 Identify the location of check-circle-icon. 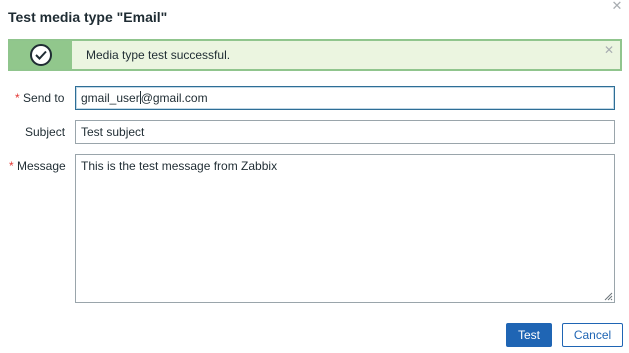
(41, 55).